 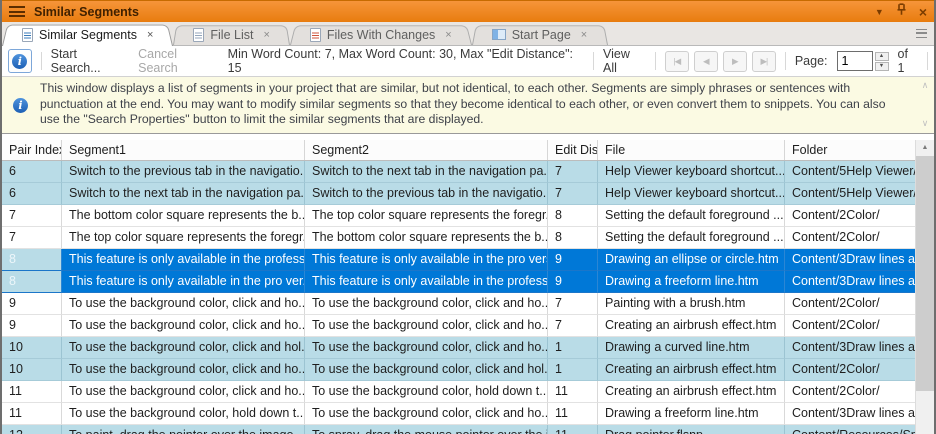 What do you see at coordinates (850, 172) in the screenshot?
I see `cell-folder: Content/5Help Viewer/` at bounding box center [850, 172].